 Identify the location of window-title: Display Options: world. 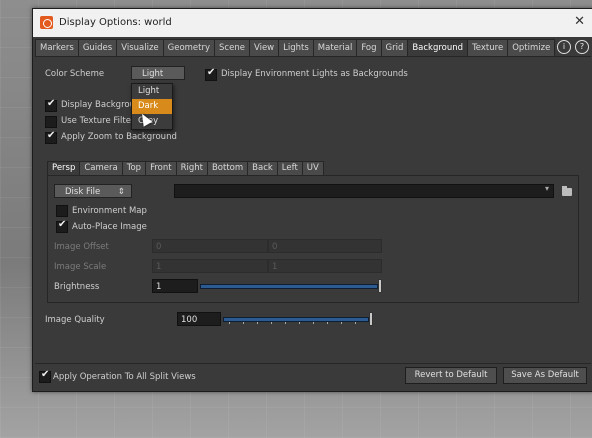
(115, 22).